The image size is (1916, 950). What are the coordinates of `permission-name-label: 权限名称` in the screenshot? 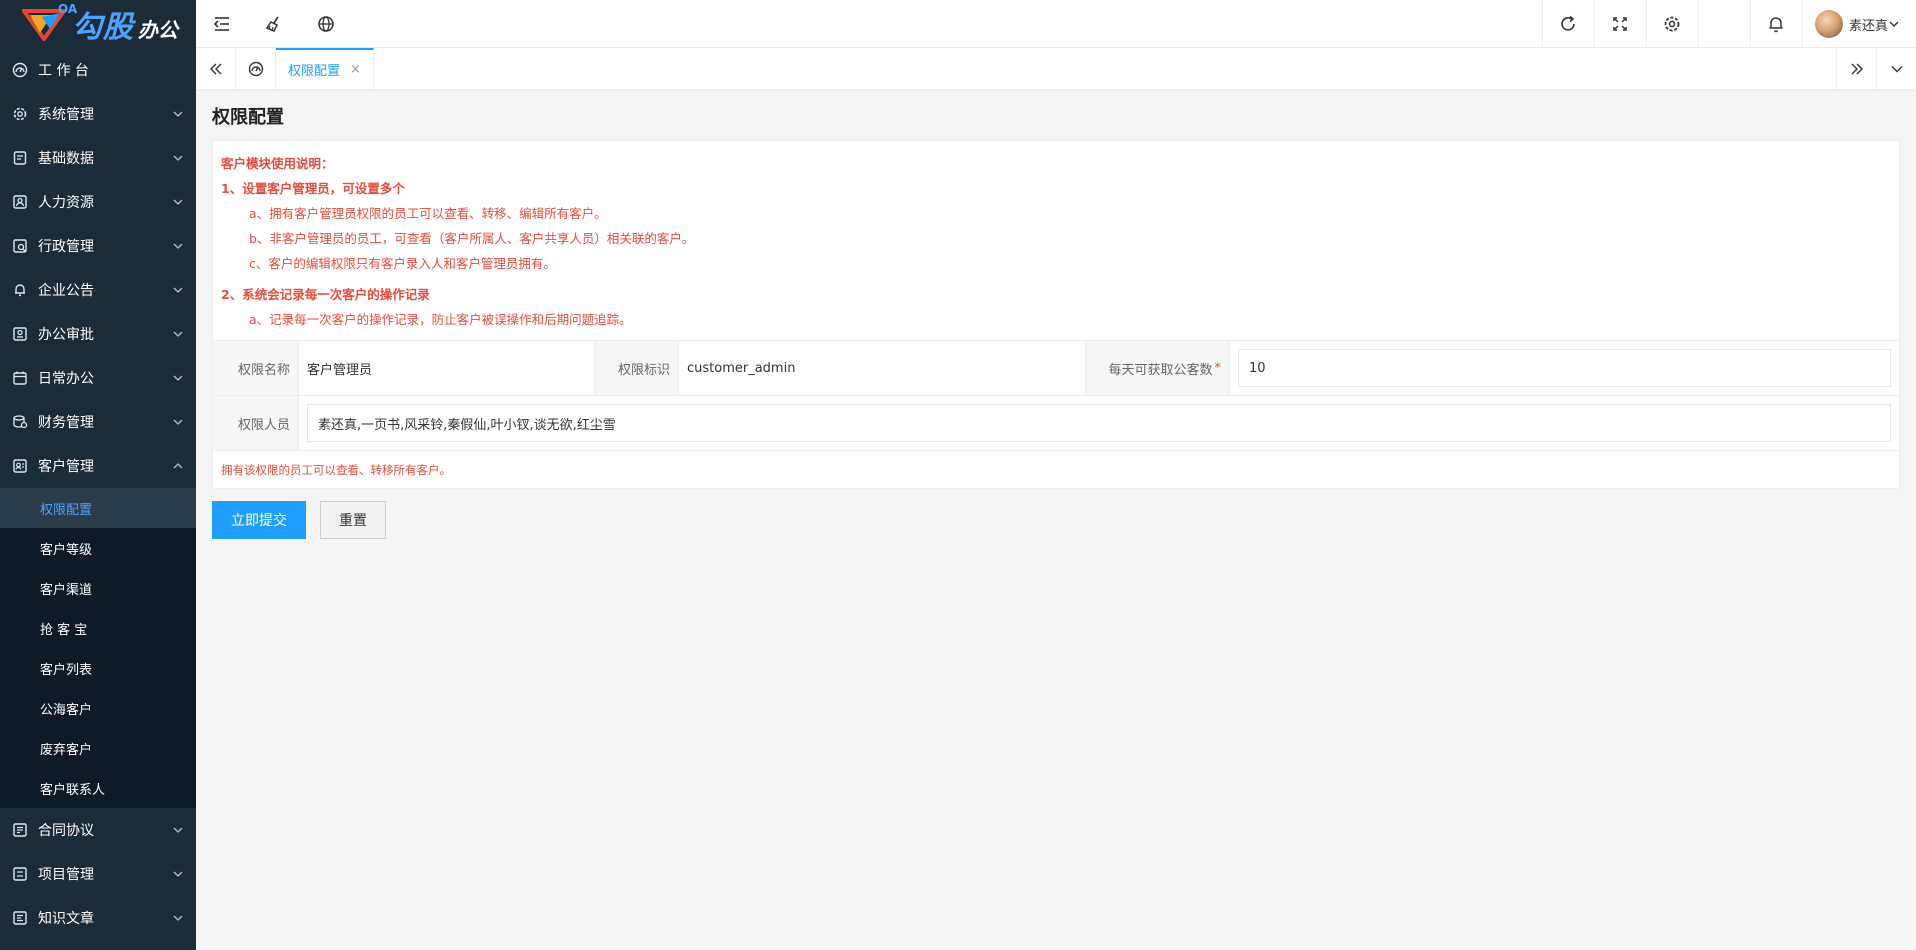 It's located at (256, 368).